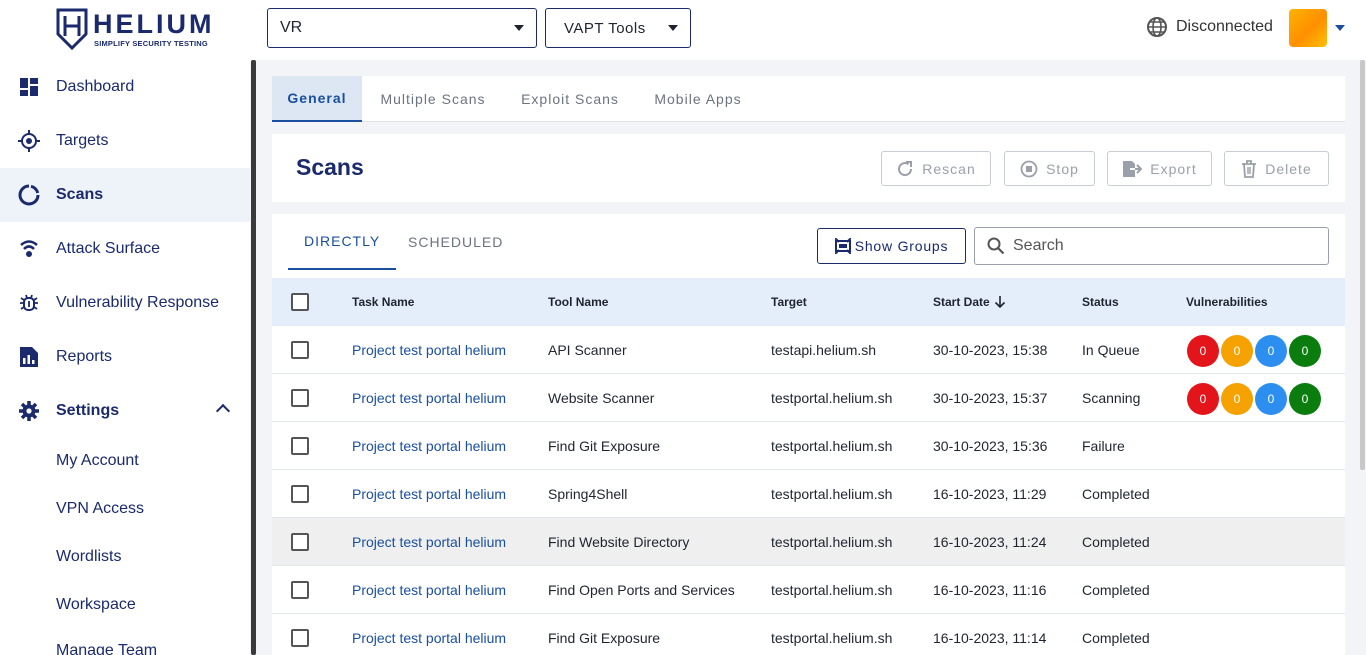  I want to click on stop-button: Stop, so click(1049, 168).